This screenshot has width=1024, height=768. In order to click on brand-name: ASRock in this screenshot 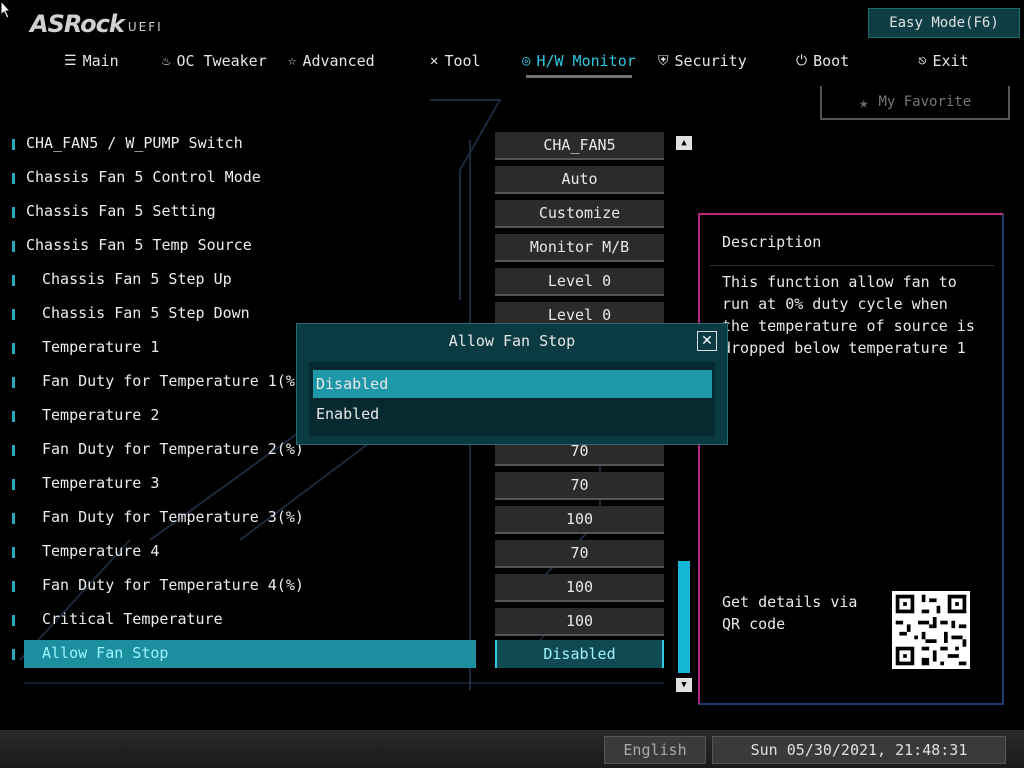, I will do `click(77, 24)`.